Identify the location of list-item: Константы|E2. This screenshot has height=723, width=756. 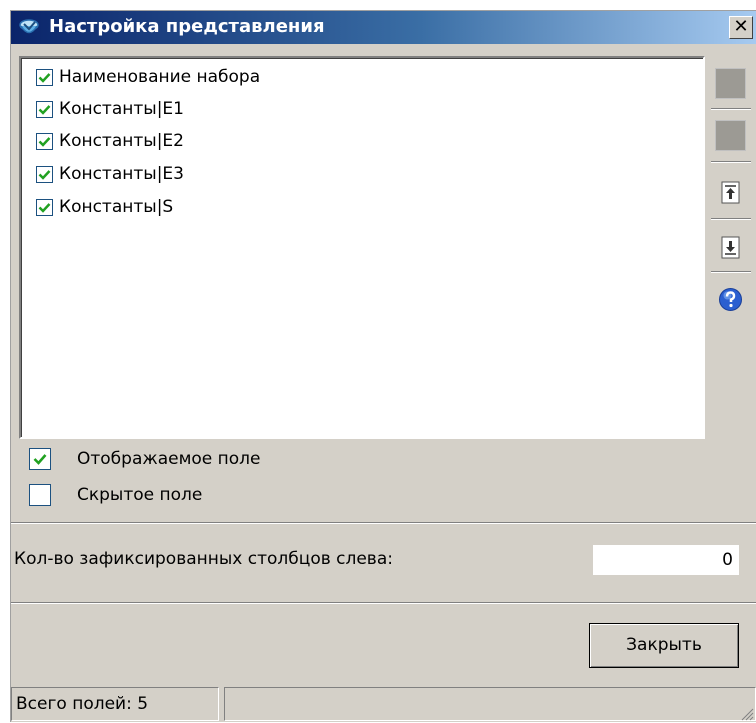
(110, 141).